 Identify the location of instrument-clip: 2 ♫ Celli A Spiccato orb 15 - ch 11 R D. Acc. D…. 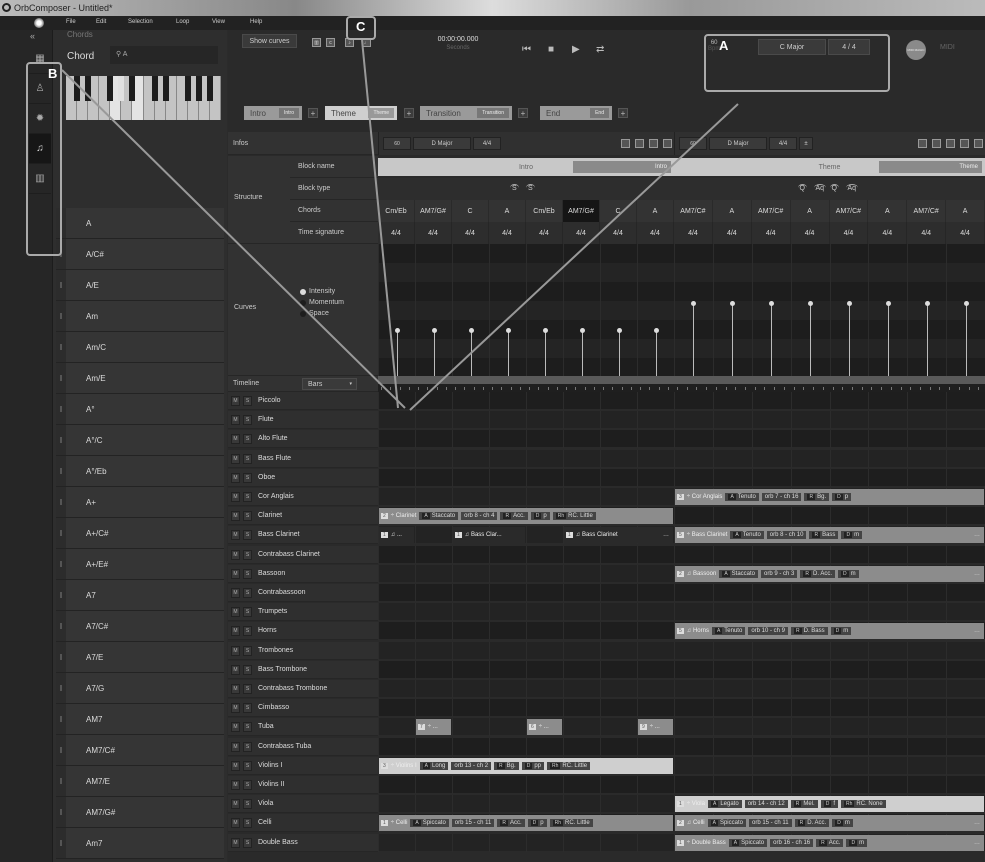
(829, 823).